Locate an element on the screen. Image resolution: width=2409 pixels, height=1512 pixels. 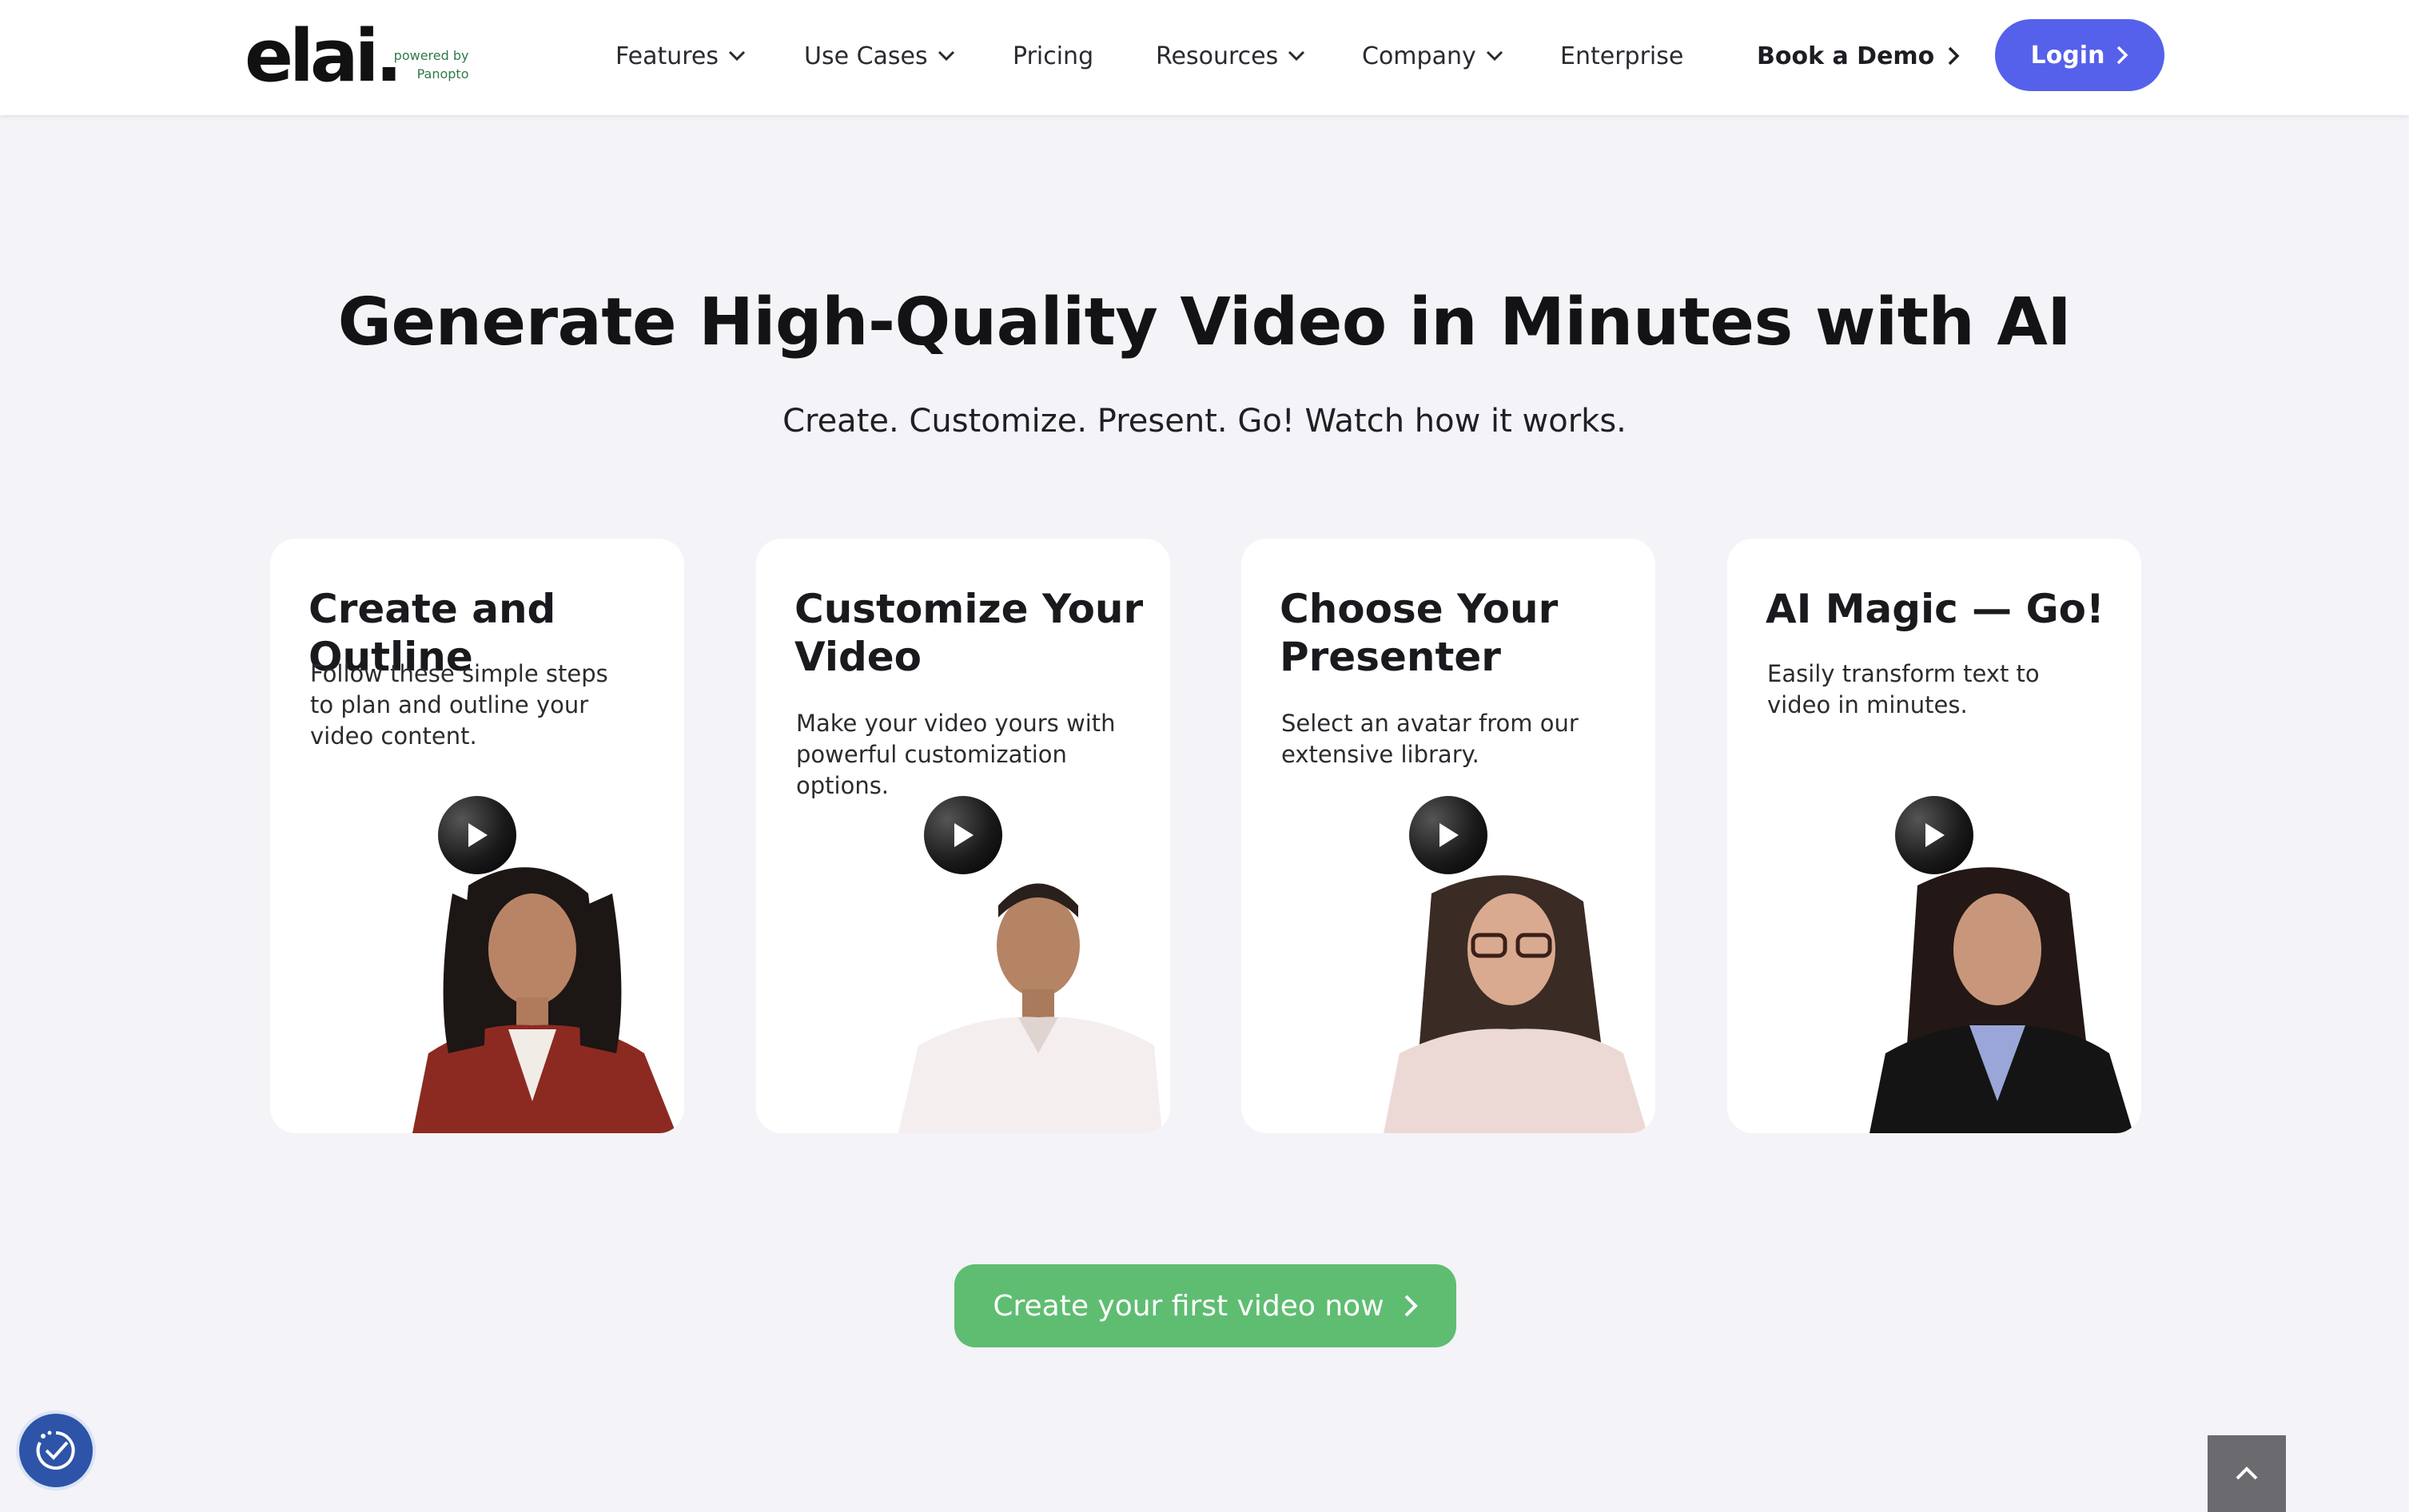
avatar-man-white-shirt is located at coordinates (1030, 1008).